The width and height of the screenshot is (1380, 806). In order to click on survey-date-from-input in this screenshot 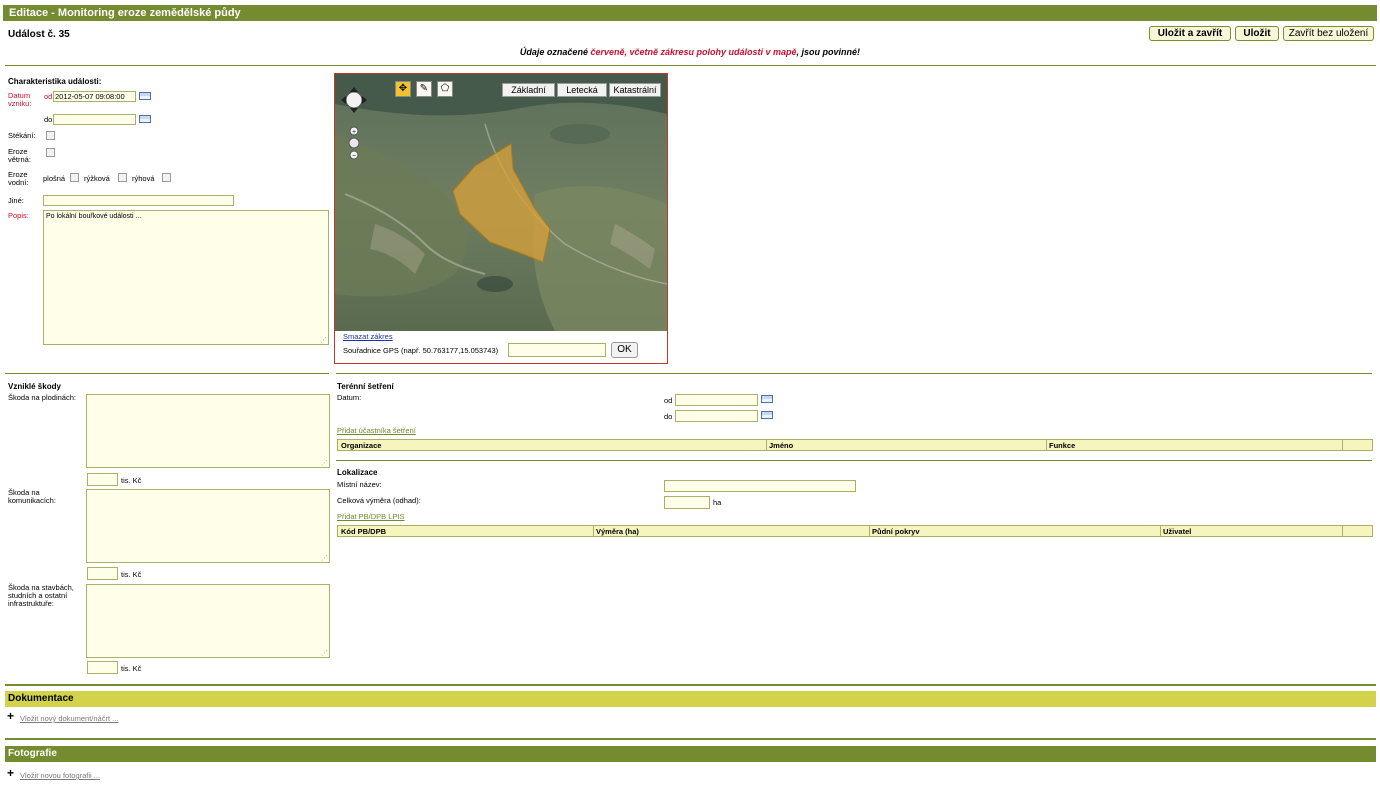, I will do `click(716, 400)`.